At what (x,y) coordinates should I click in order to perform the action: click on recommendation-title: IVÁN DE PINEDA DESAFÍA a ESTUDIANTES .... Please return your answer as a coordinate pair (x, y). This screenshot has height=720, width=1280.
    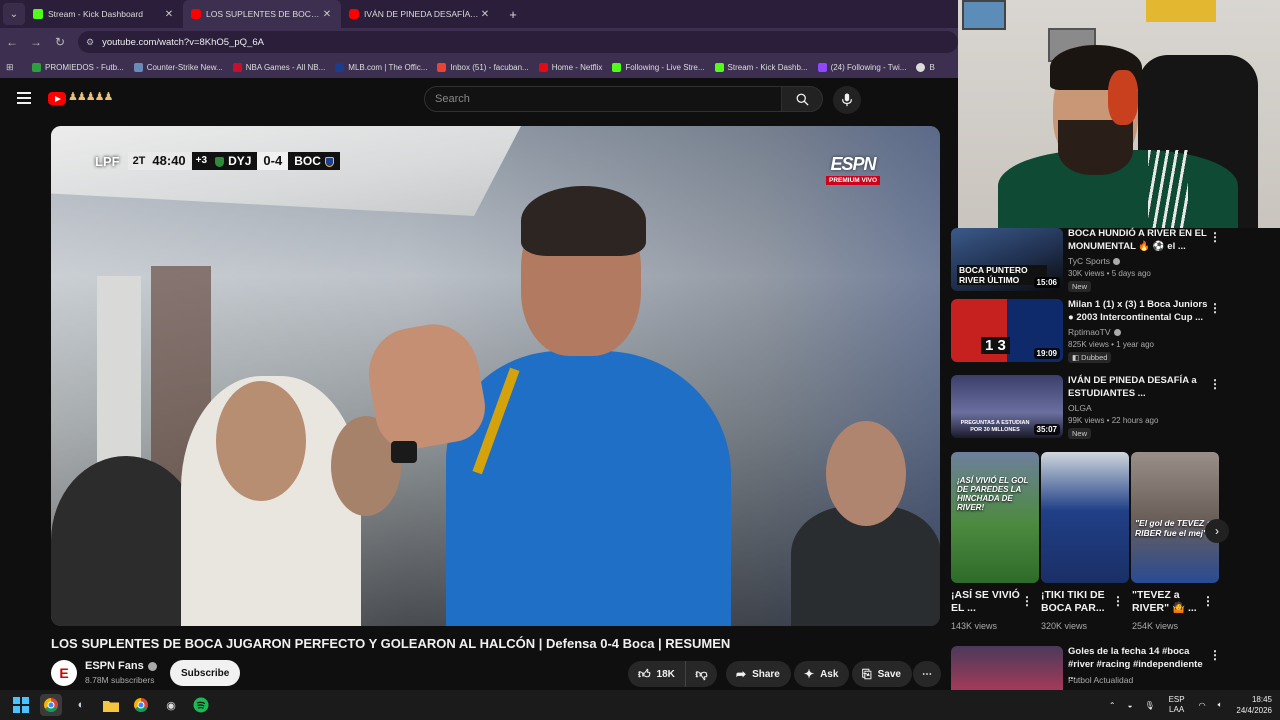
    Looking at the image, I should click on (1132, 387).